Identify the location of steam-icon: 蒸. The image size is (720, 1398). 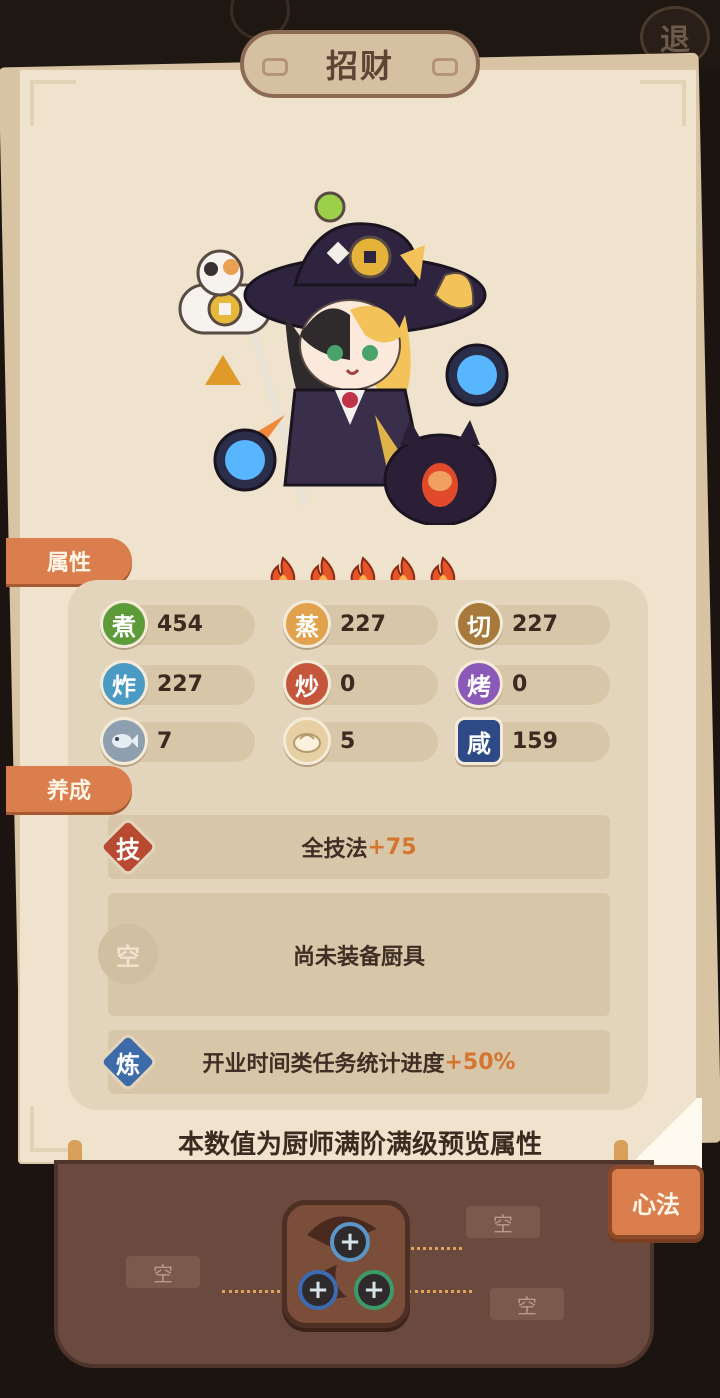
(307, 624).